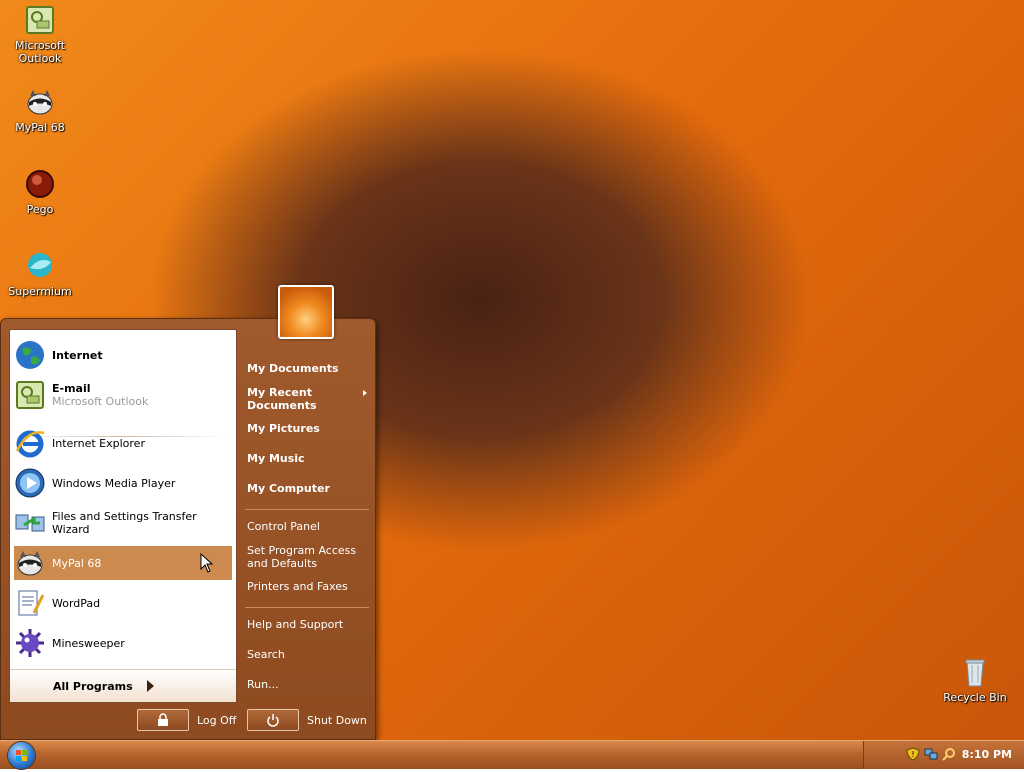  Describe the element at coordinates (30, 355) in the screenshot. I see `globe-icon` at that location.